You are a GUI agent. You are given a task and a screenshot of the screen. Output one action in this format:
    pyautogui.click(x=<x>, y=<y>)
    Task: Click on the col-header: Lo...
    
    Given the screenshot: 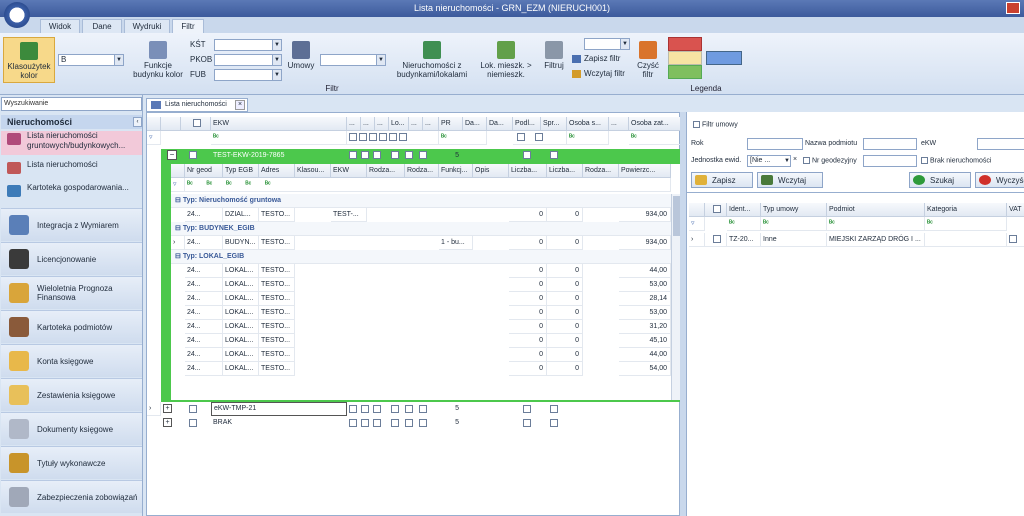 What is the action you would take?
    pyautogui.click(x=399, y=124)
    